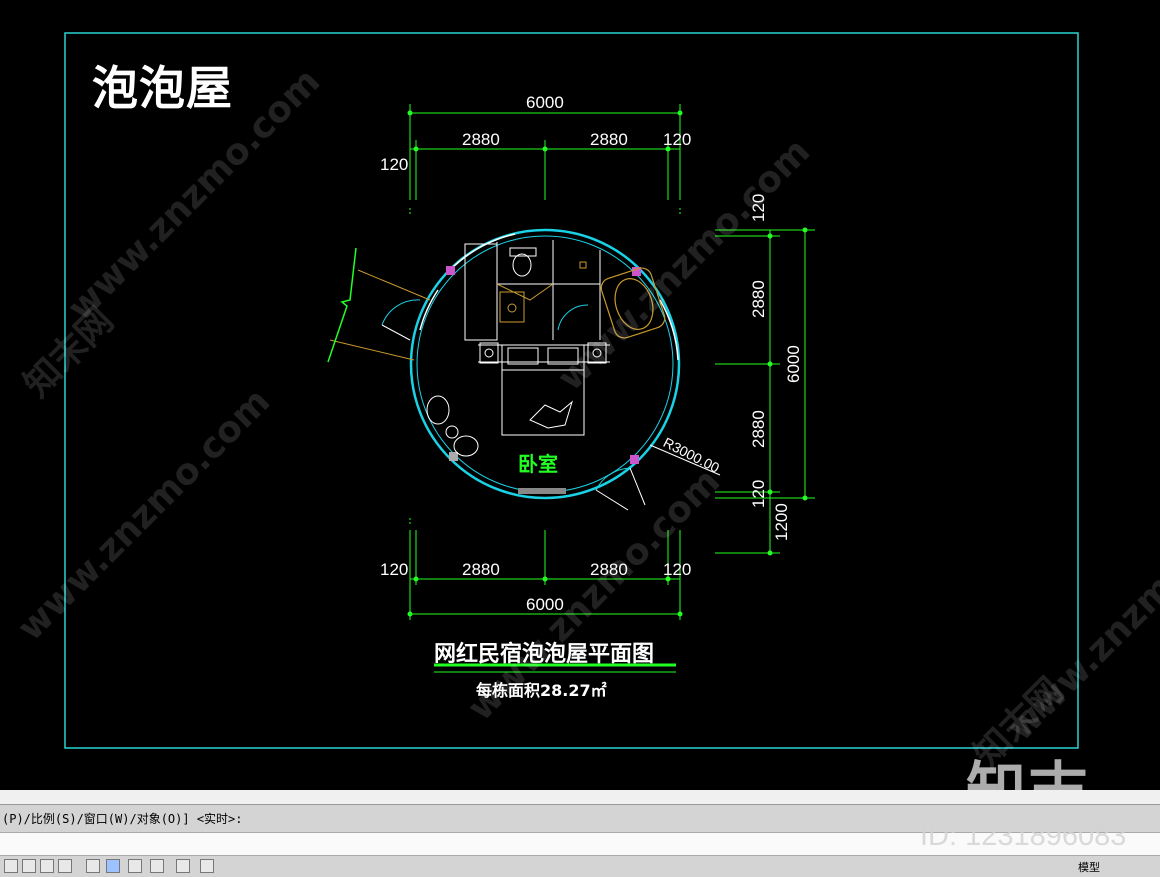 Image resolution: width=1160 pixels, height=877 pixels. I want to click on dyn-toggle, so click(157, 866).